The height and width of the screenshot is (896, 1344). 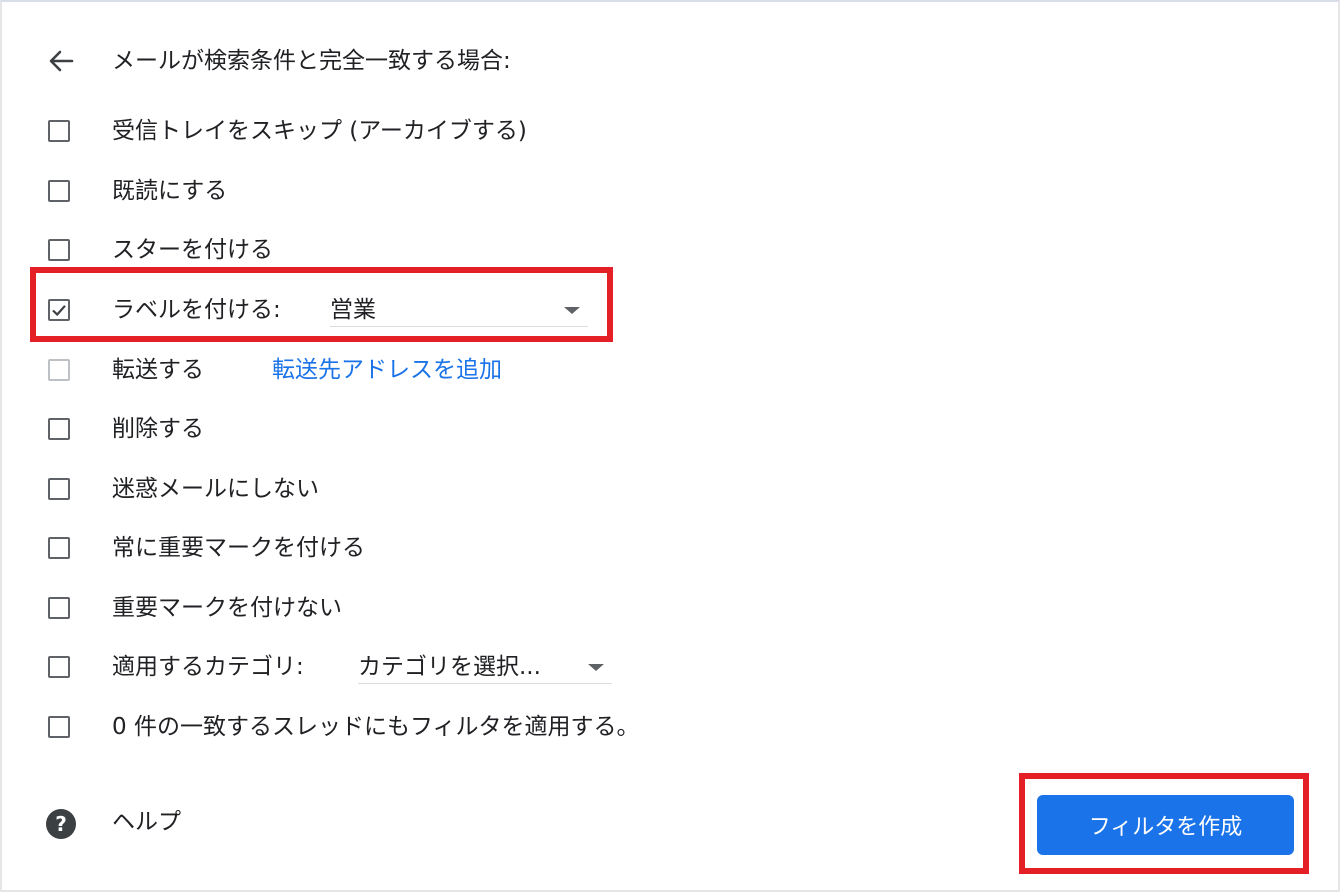 What do you see at coordinates (459, 309) in the screenshot?
I see `label-select: 営業` at bounding box center [459, 309].